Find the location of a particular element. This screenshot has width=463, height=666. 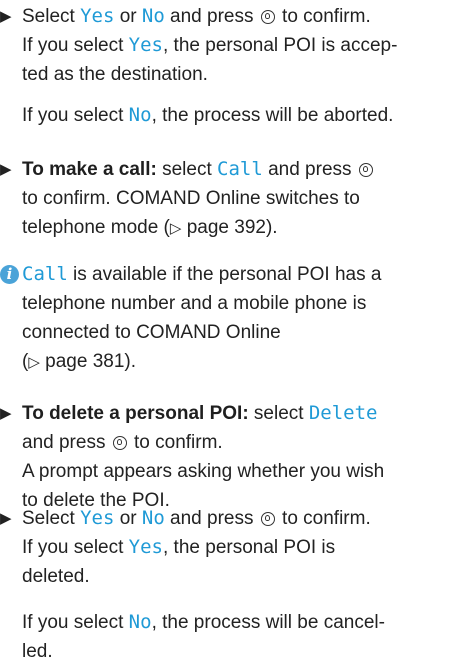

text-line: connected to COMAND Online is located at coordinates (231, 332).